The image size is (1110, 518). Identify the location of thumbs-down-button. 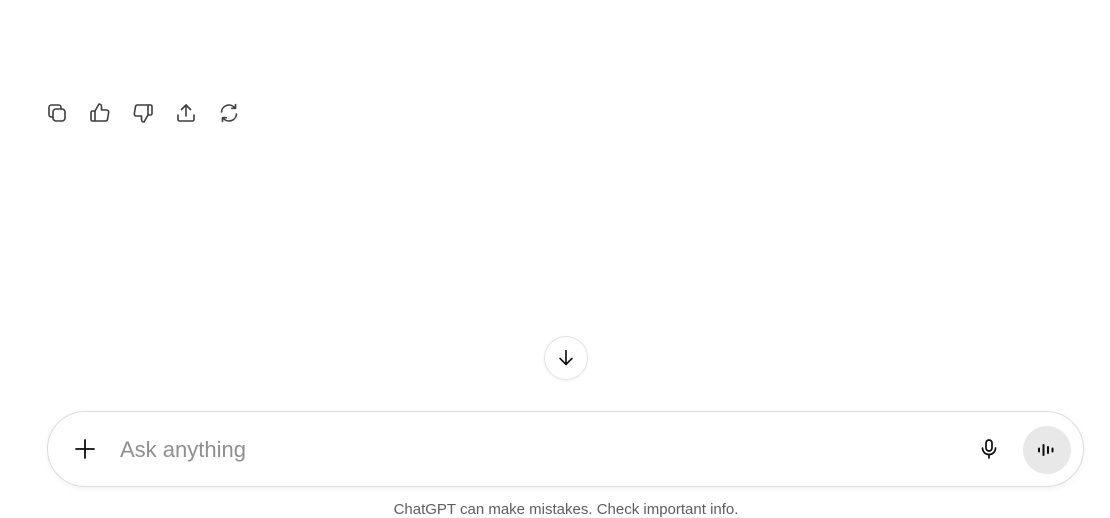
(143, 113).